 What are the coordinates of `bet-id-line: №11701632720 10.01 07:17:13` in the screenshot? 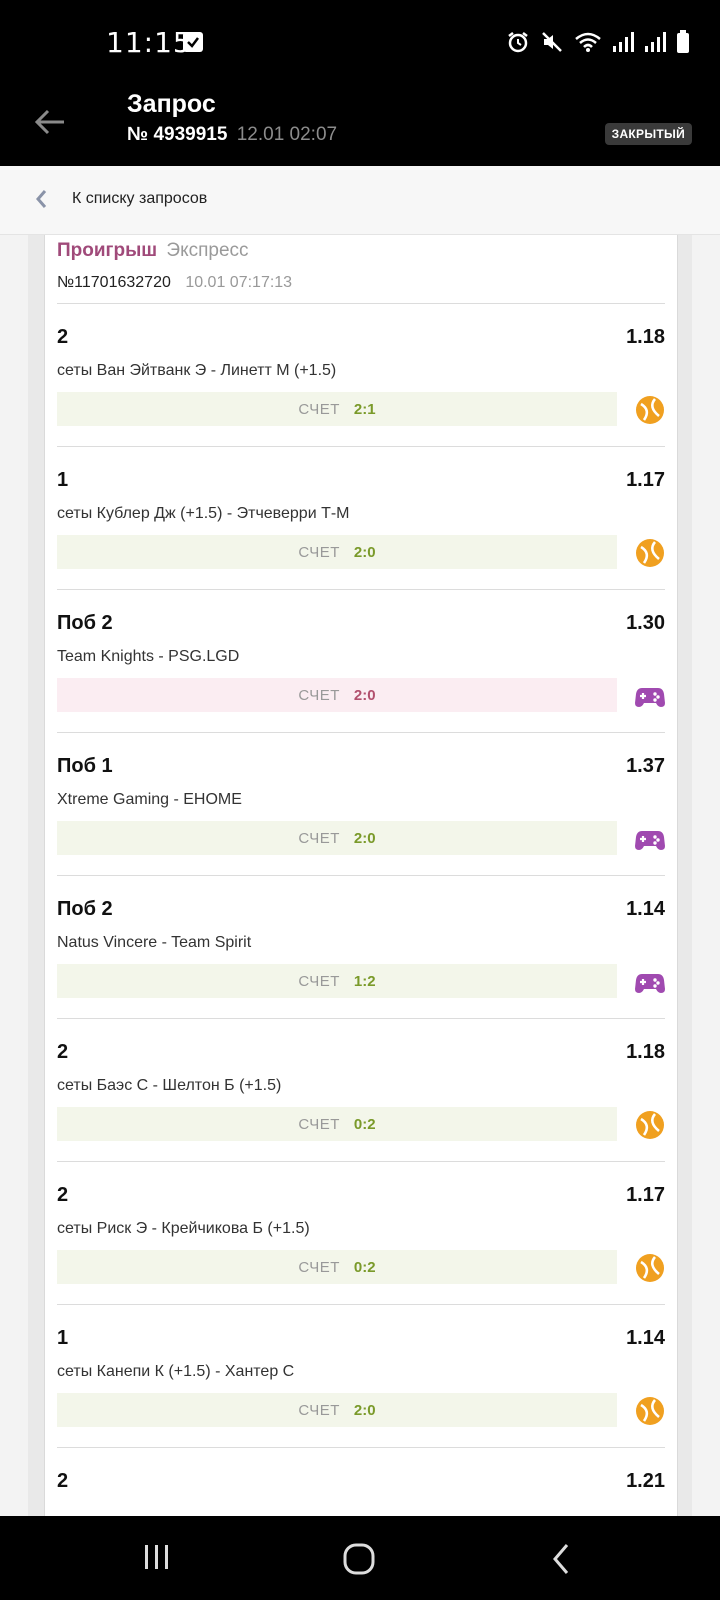 It's located at (174, 283).